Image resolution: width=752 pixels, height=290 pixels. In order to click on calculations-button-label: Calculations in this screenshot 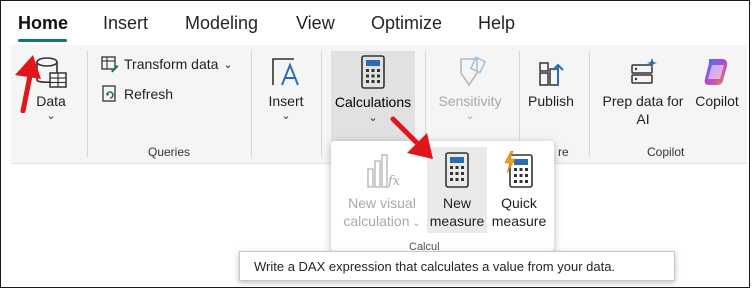, I will do `click(373, 102)`.